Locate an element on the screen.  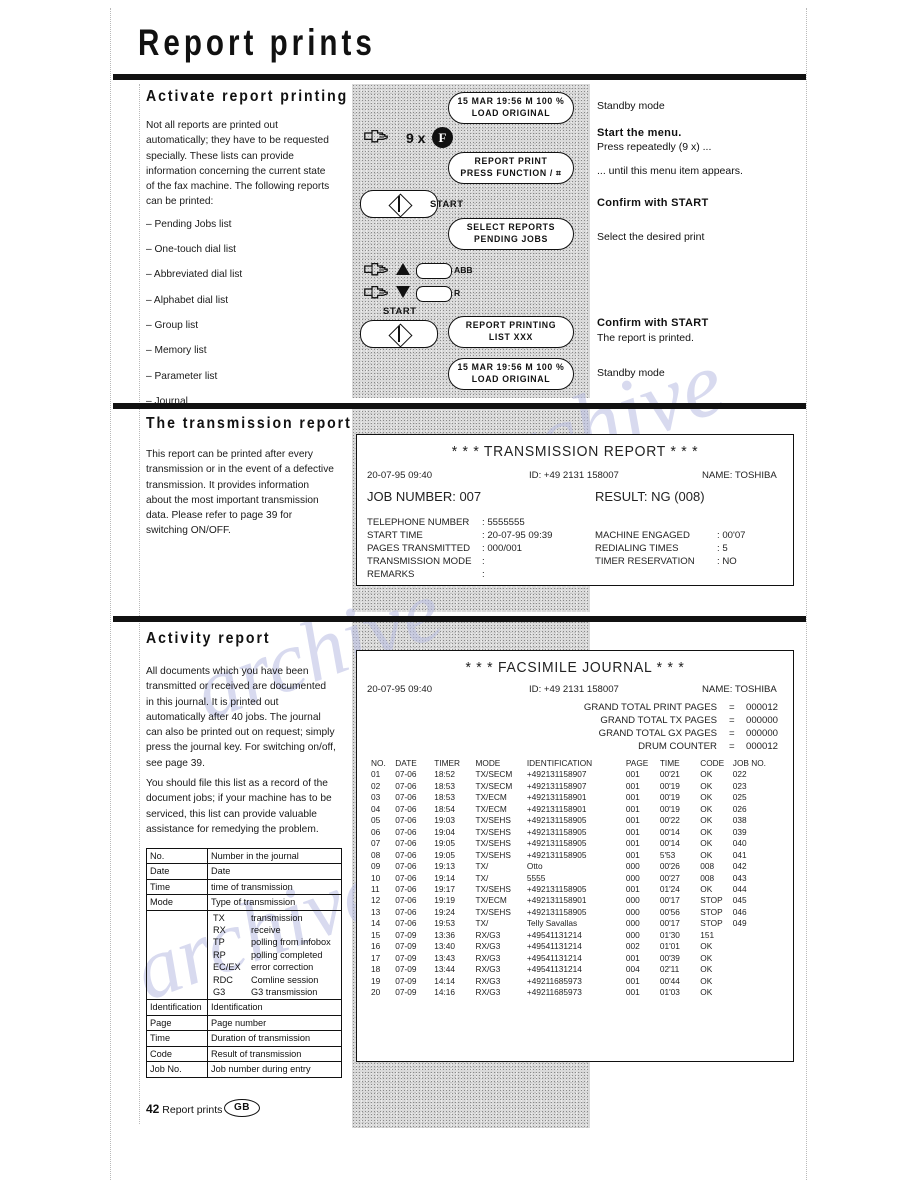
journal-total-label: GRAND TOTAL TX PAGES is located at coordinates (658, 720).